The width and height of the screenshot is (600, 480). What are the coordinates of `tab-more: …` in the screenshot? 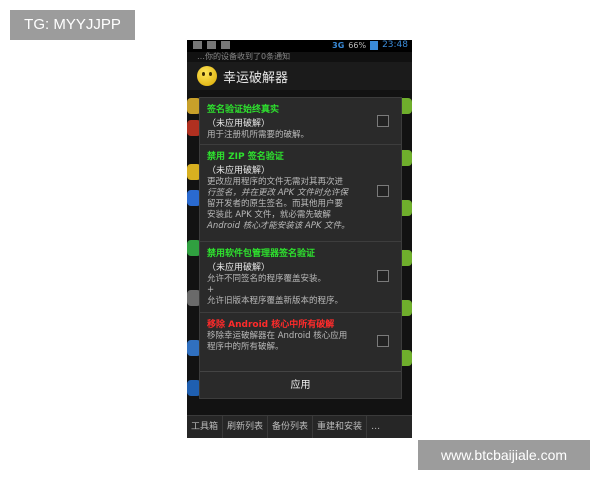 It's located at (375, 427).